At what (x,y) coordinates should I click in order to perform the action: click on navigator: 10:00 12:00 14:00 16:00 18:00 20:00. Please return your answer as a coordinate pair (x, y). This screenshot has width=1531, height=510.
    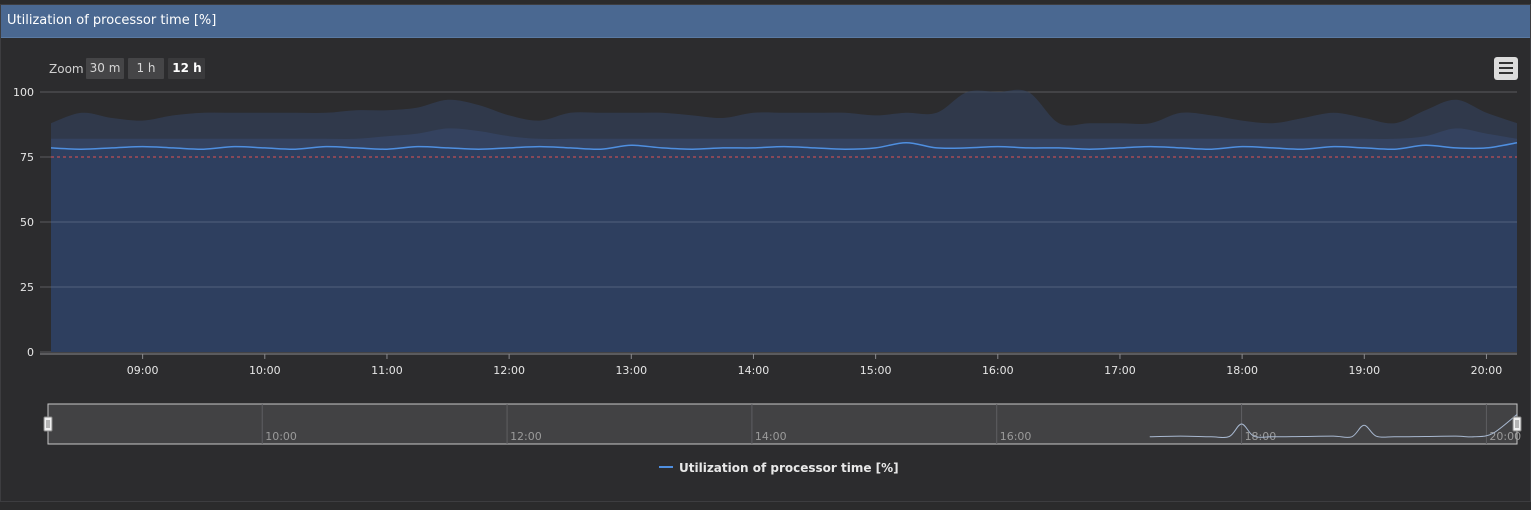
    Looking at the image, I should click on (784, 424).